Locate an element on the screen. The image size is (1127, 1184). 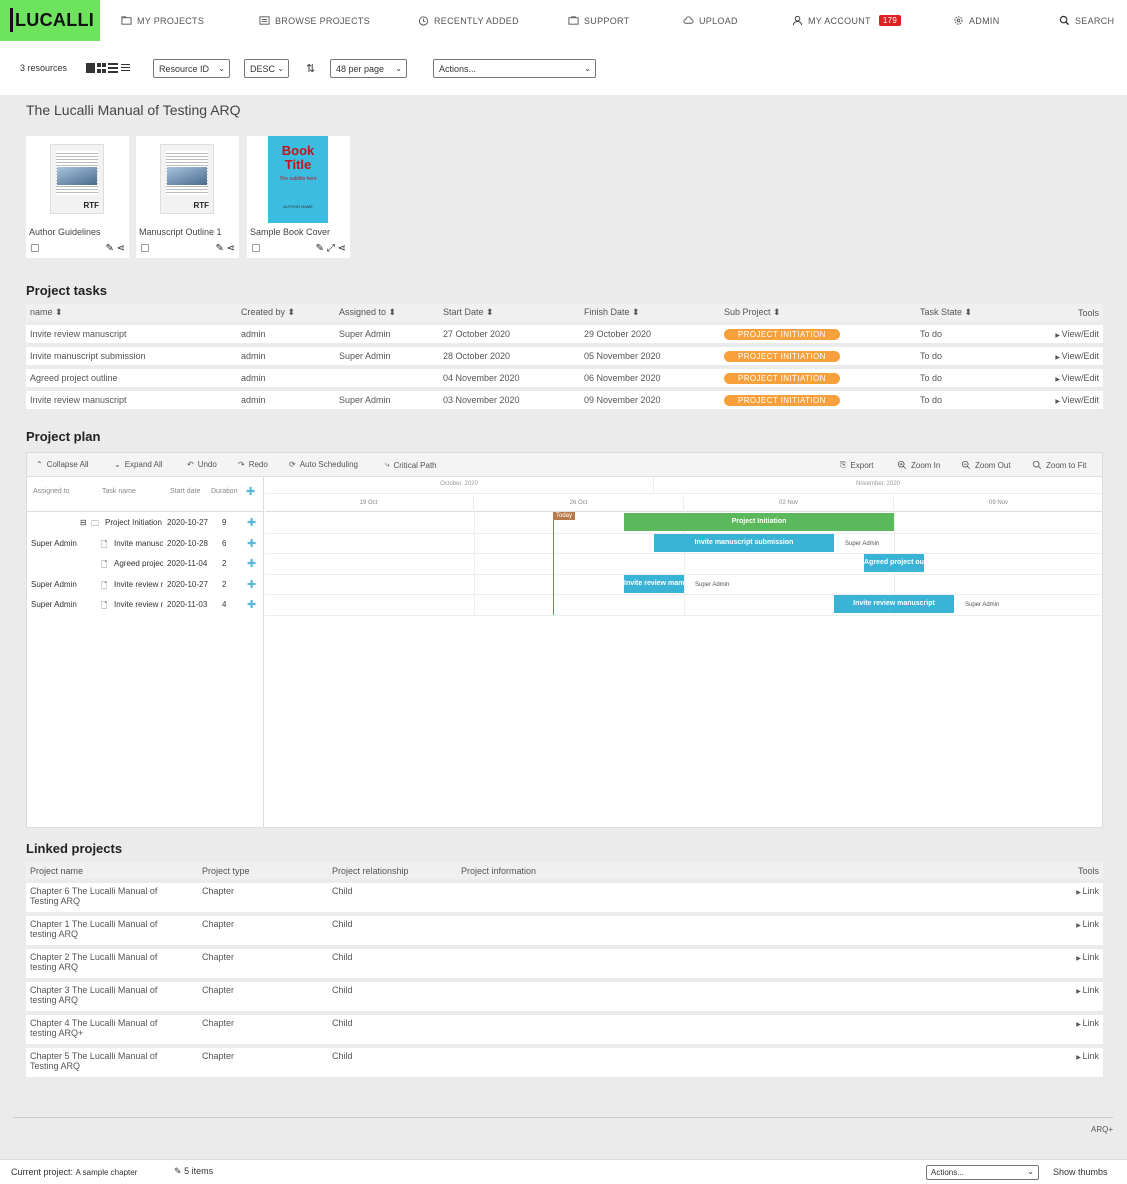
sort-order-select: DESC ⌄ is located at coordinates (266, 68).